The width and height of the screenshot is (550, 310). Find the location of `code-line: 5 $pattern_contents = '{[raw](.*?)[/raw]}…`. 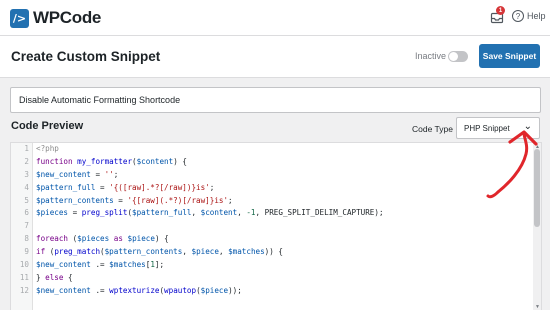

code-line: 5 $pattern_contents = '{[raw](.*?)[/raw]}… is located at coordinates (271, 201).